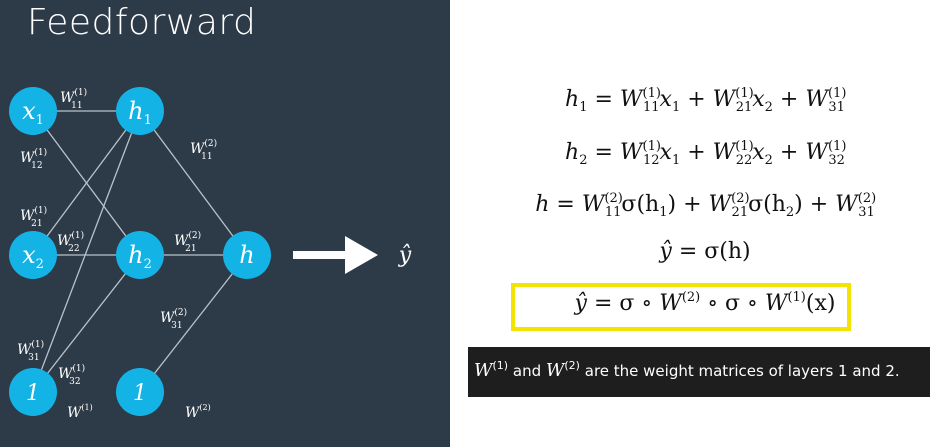 This screenshot has width=946, height=447. Describe the element at coordinates (198, 412) in the screenshot. I see `weight-label-layer2: W(2)` at that location.